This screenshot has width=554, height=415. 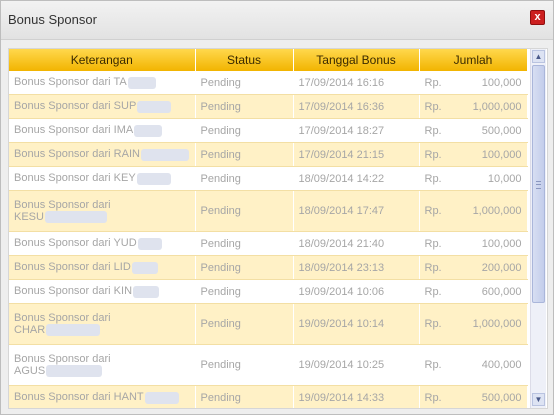 I want to click on cell-keterangan: Bonus Sponsor dari KIN, so click(x=102, y=291).